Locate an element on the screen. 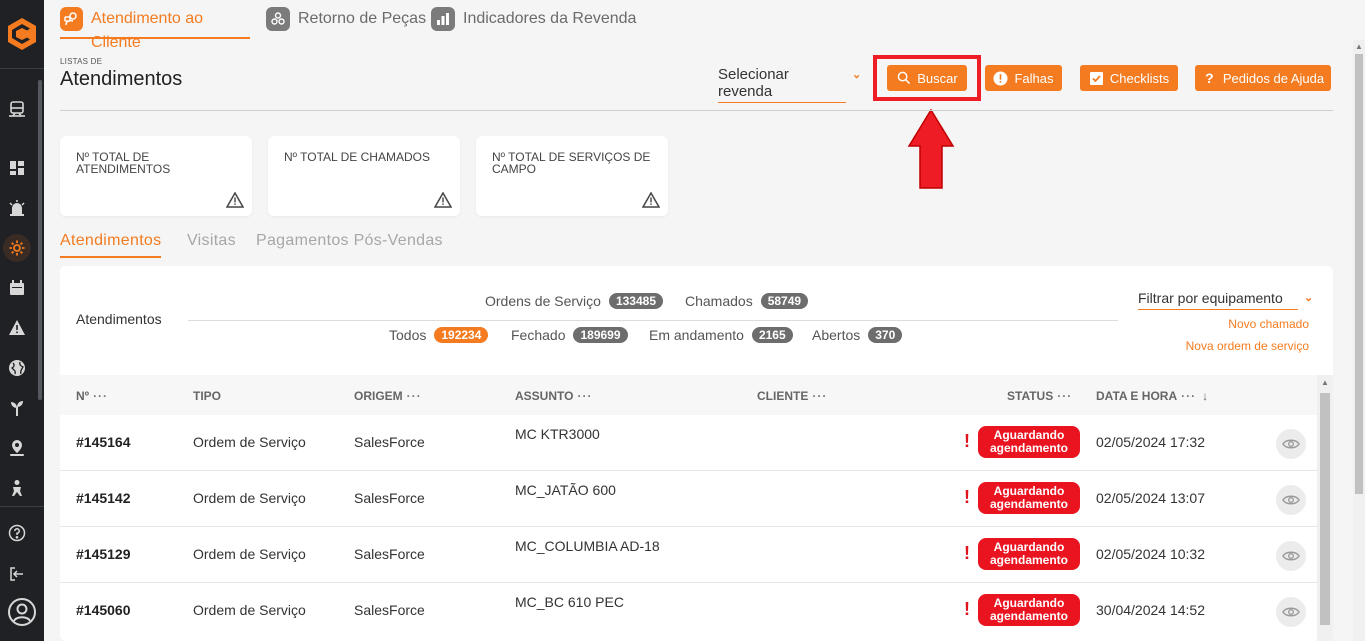  header-label: CLIENTE is located at coordinates (783, 396).